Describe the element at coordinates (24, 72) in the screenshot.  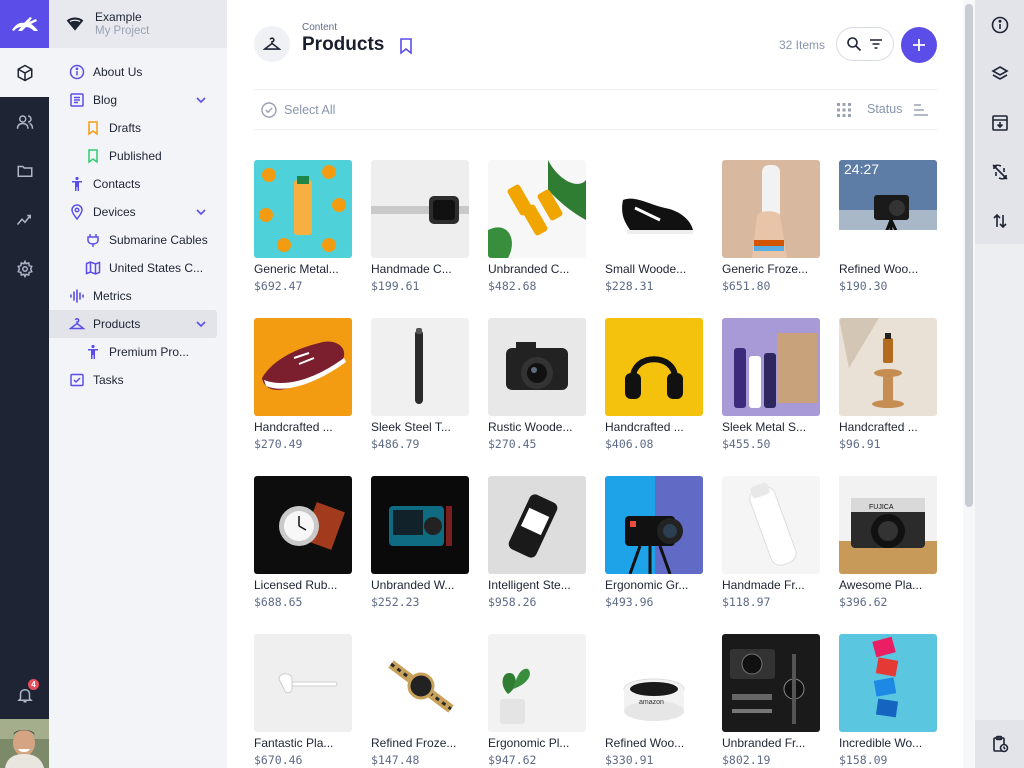
I see `content-nav-button` at that location.